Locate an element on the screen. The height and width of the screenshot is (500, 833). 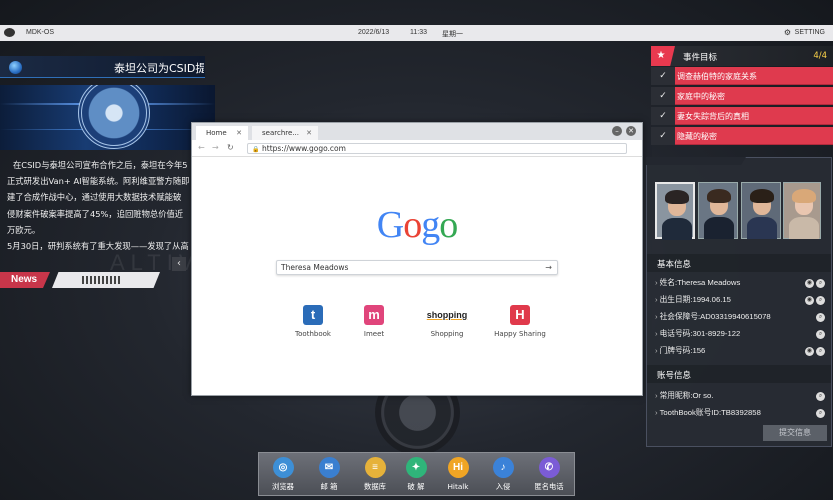
submit-info-button: 提交信息 is located at coordinates (795, 433).